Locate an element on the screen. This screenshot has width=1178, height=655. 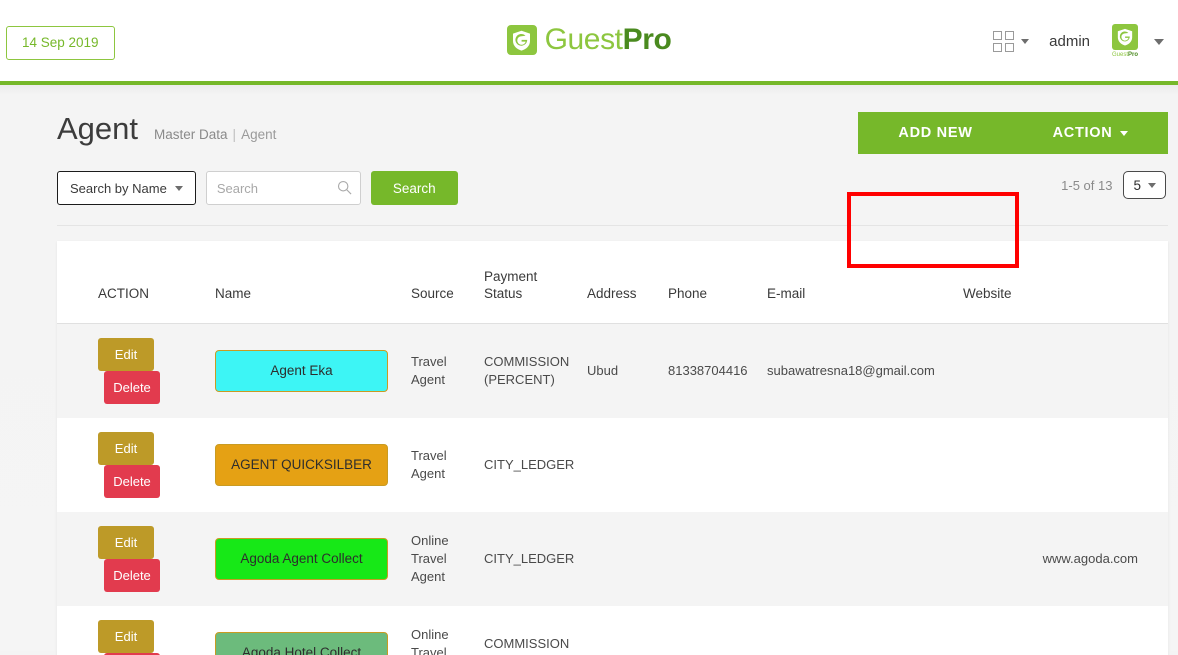
agent-name-chip: Agent Eka is located at coordinates (301, 370).